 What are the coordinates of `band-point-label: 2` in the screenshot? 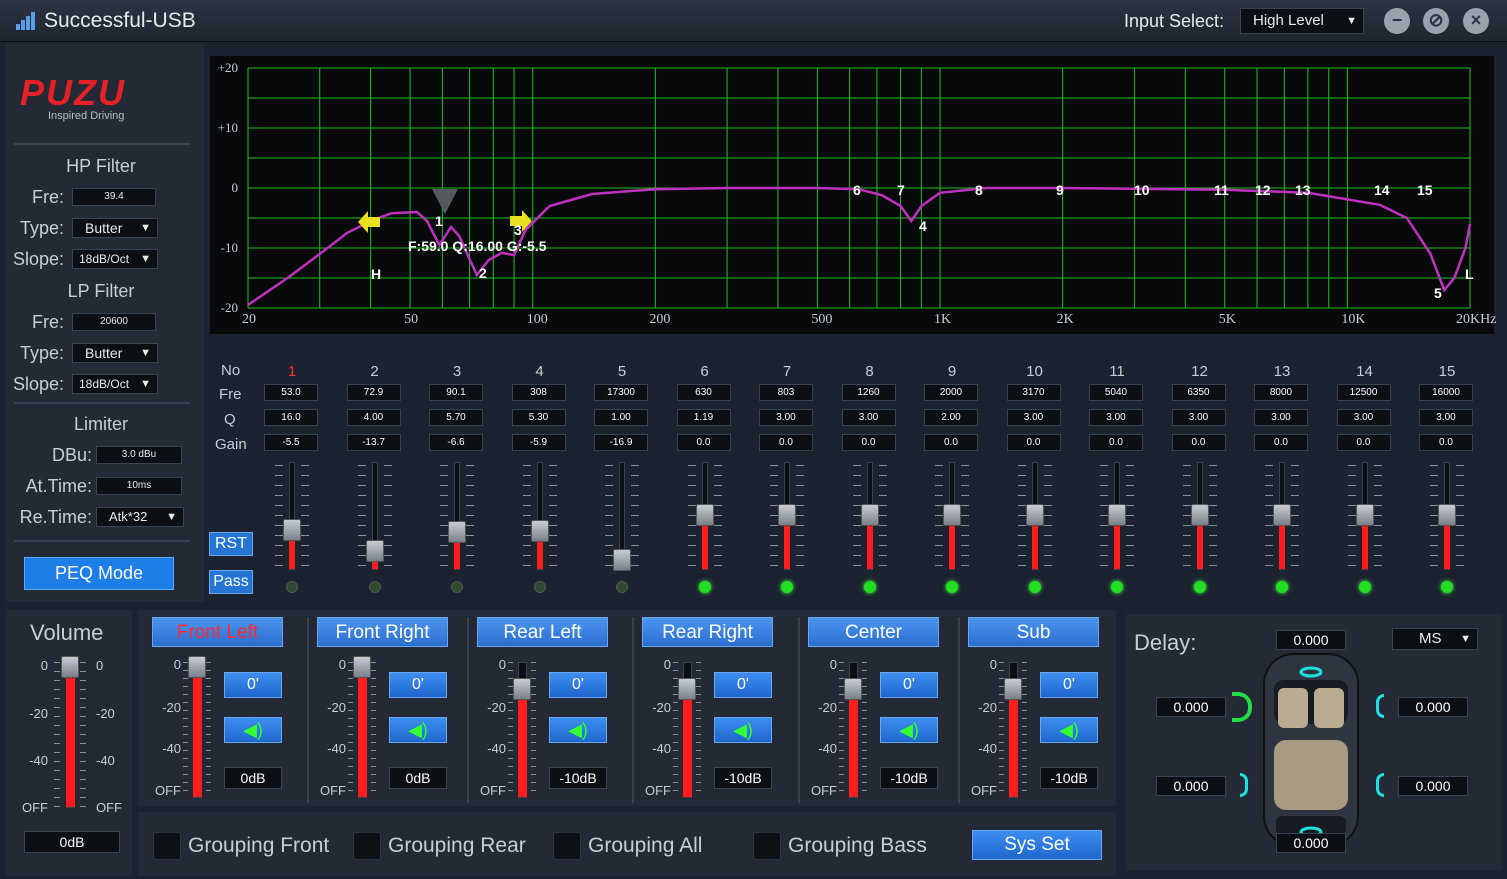 It's located at (483, 273).